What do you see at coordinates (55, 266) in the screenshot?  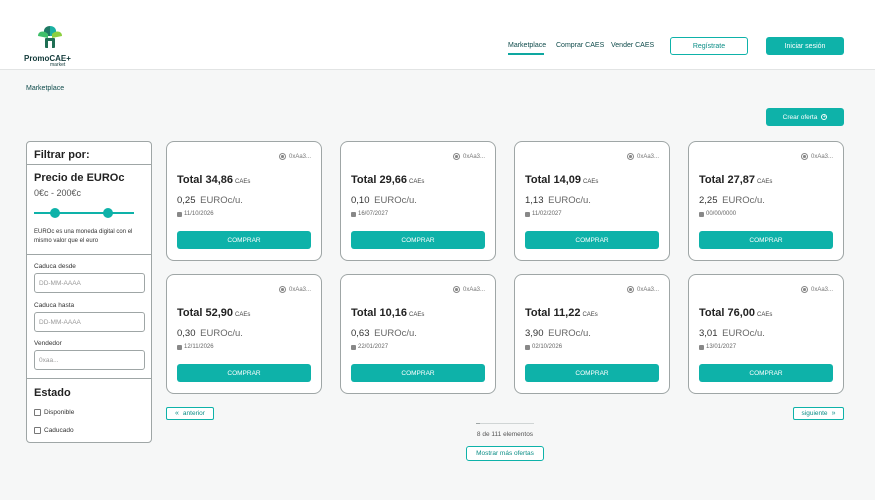 I see `caduca-desde-label: Caduca desde` at bounding box center [55, 266].